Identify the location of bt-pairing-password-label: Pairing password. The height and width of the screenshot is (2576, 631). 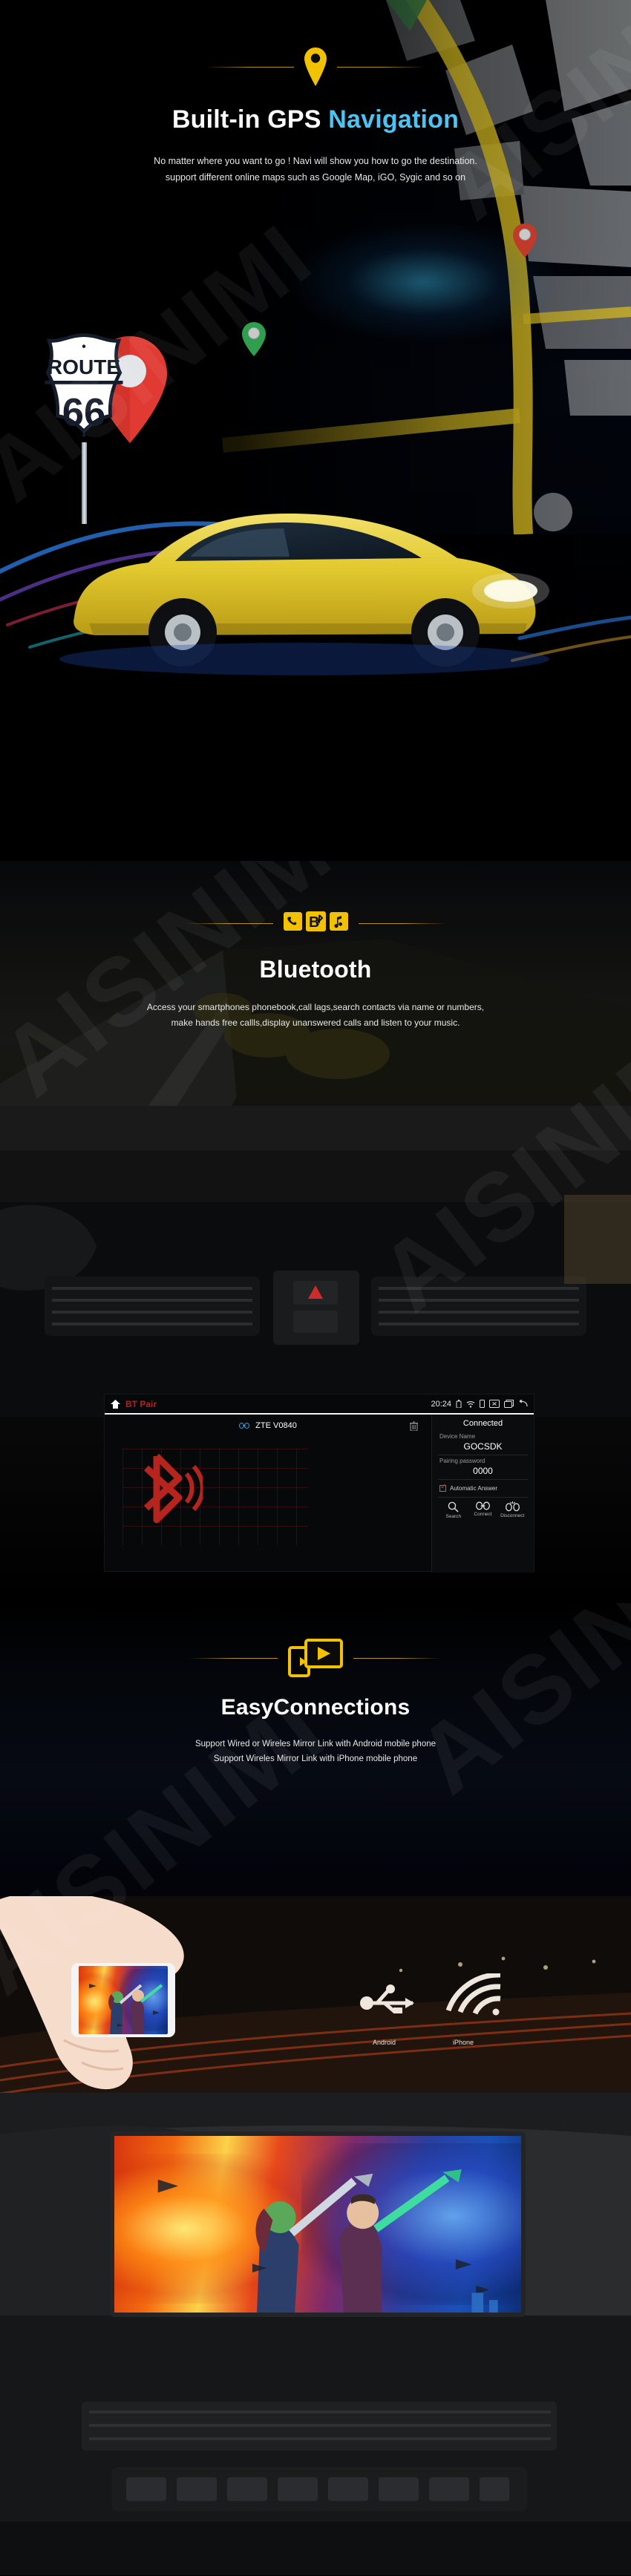
(462, 1461).